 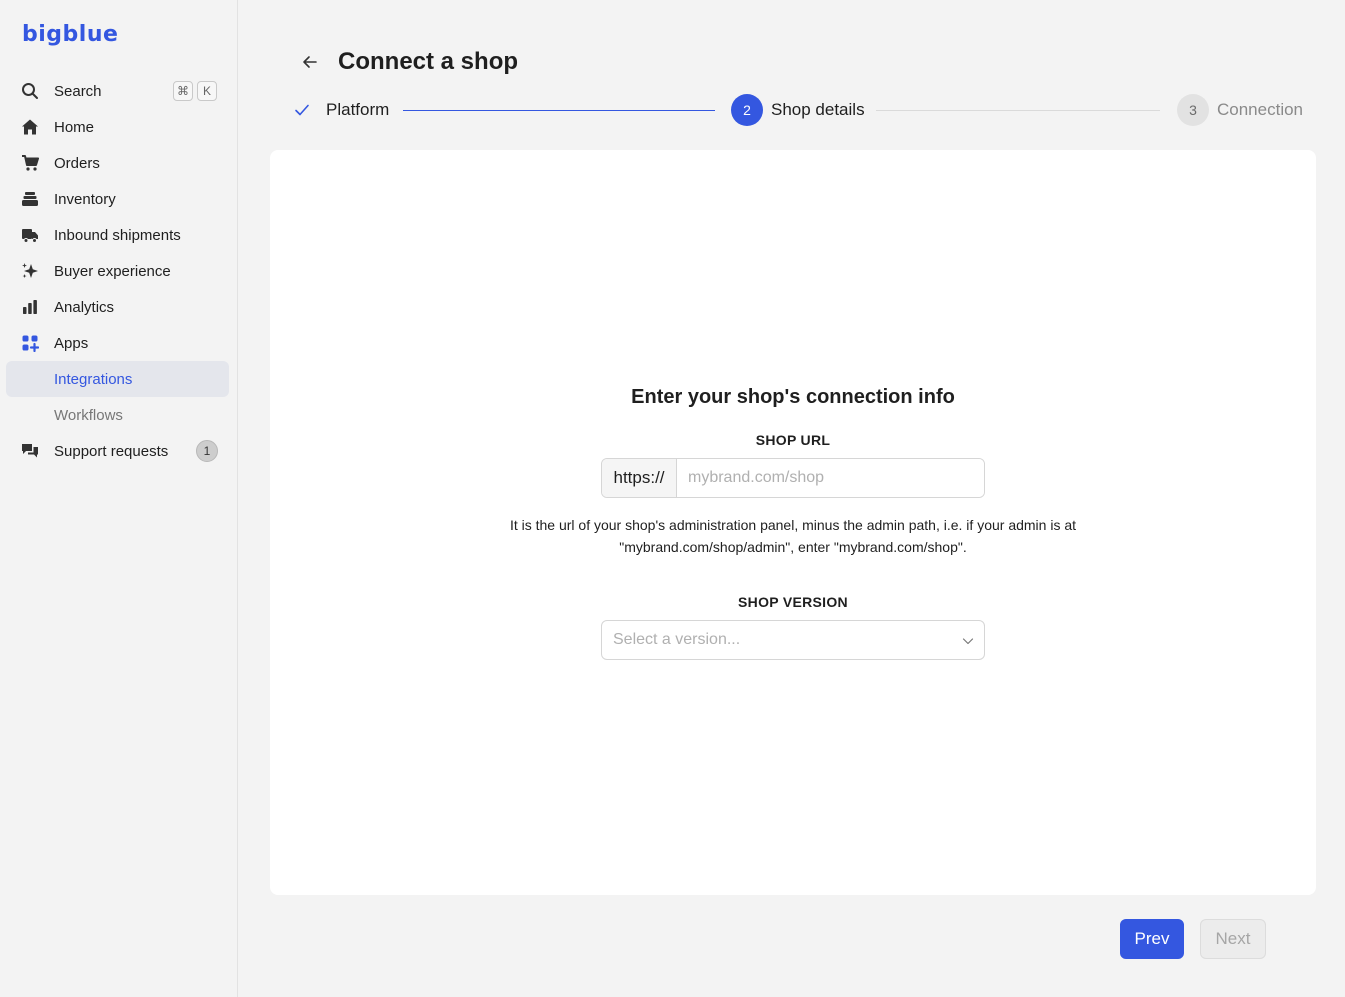 I want to click on command-key-hint: ⌘, so click(x=183, y=91).